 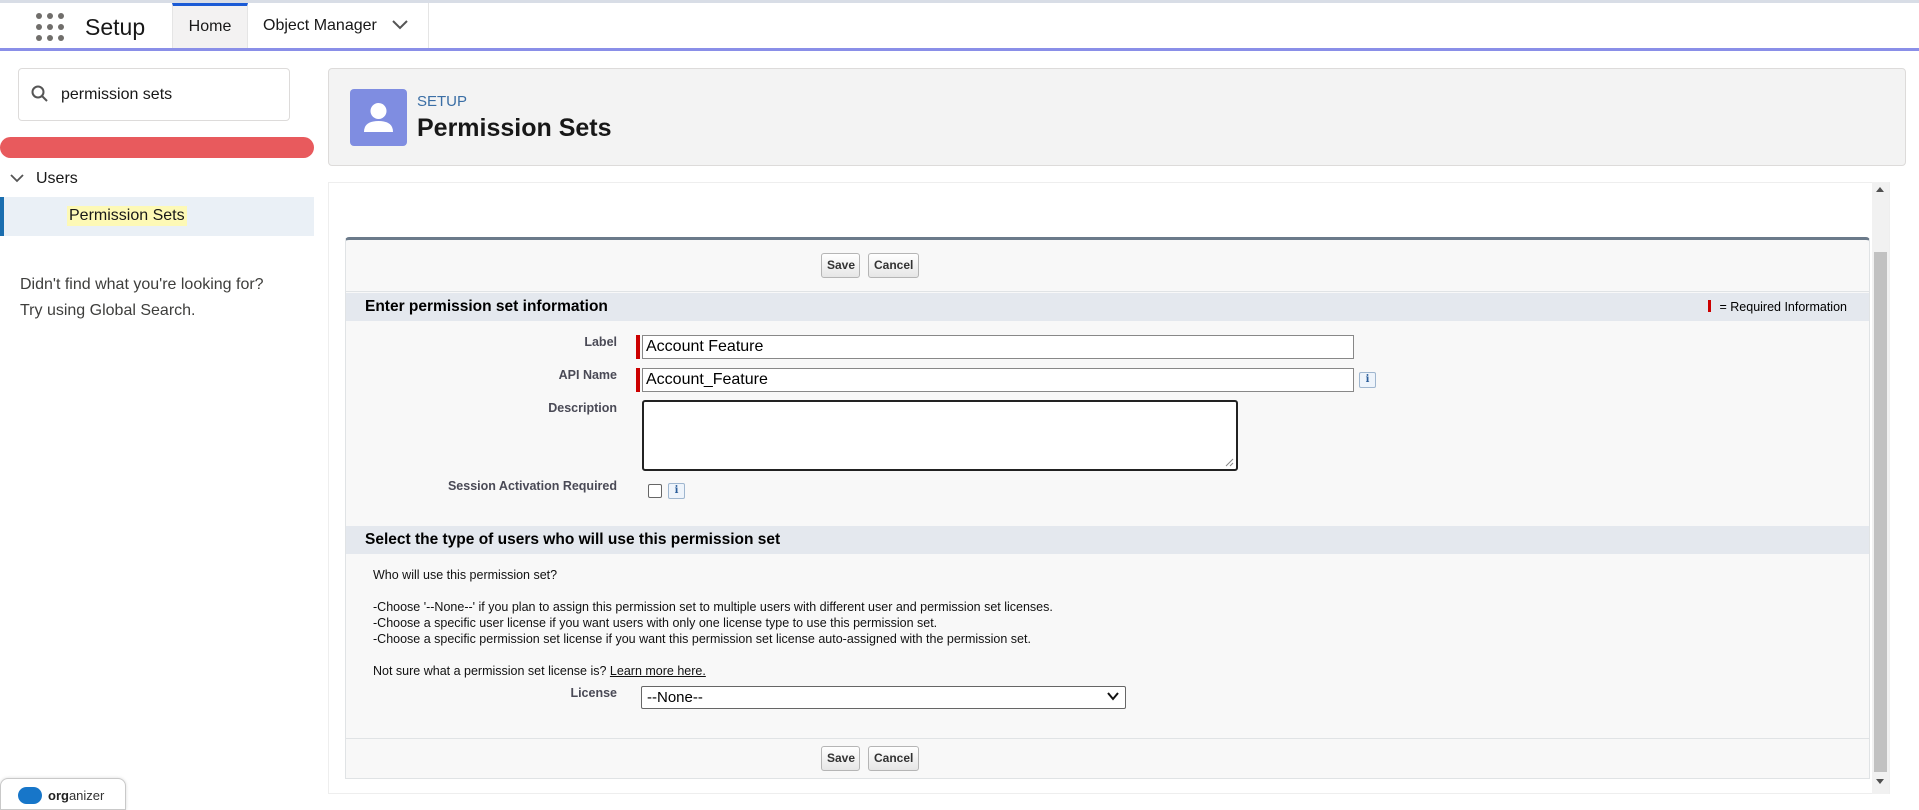 I want to click on cancel-button: Cancel, so click(x=893, y=265).